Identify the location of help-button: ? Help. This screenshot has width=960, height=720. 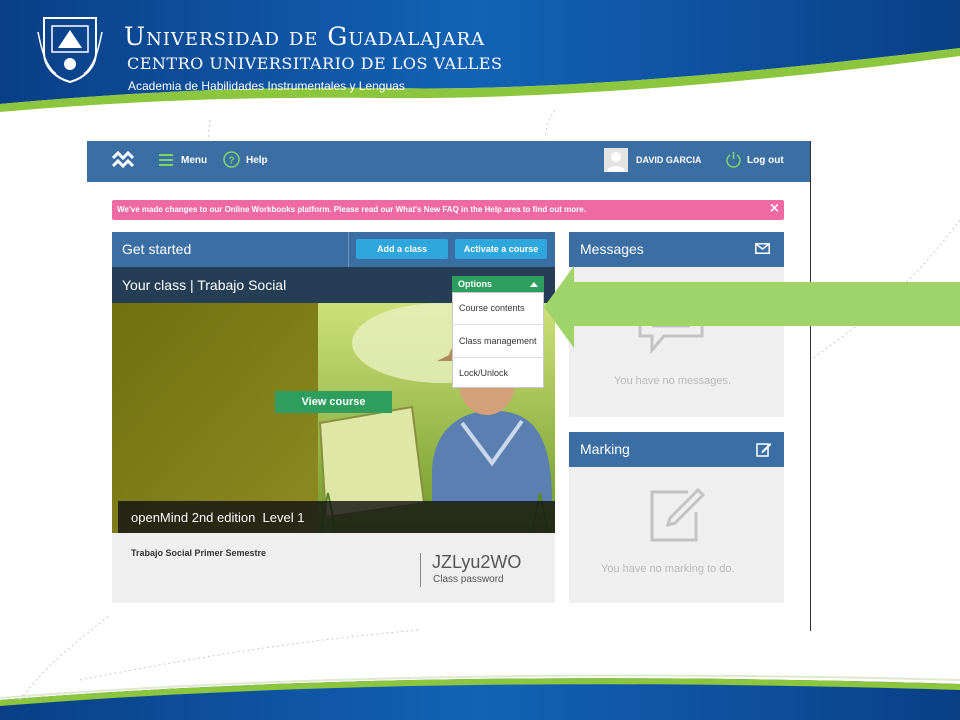
(248, 160).